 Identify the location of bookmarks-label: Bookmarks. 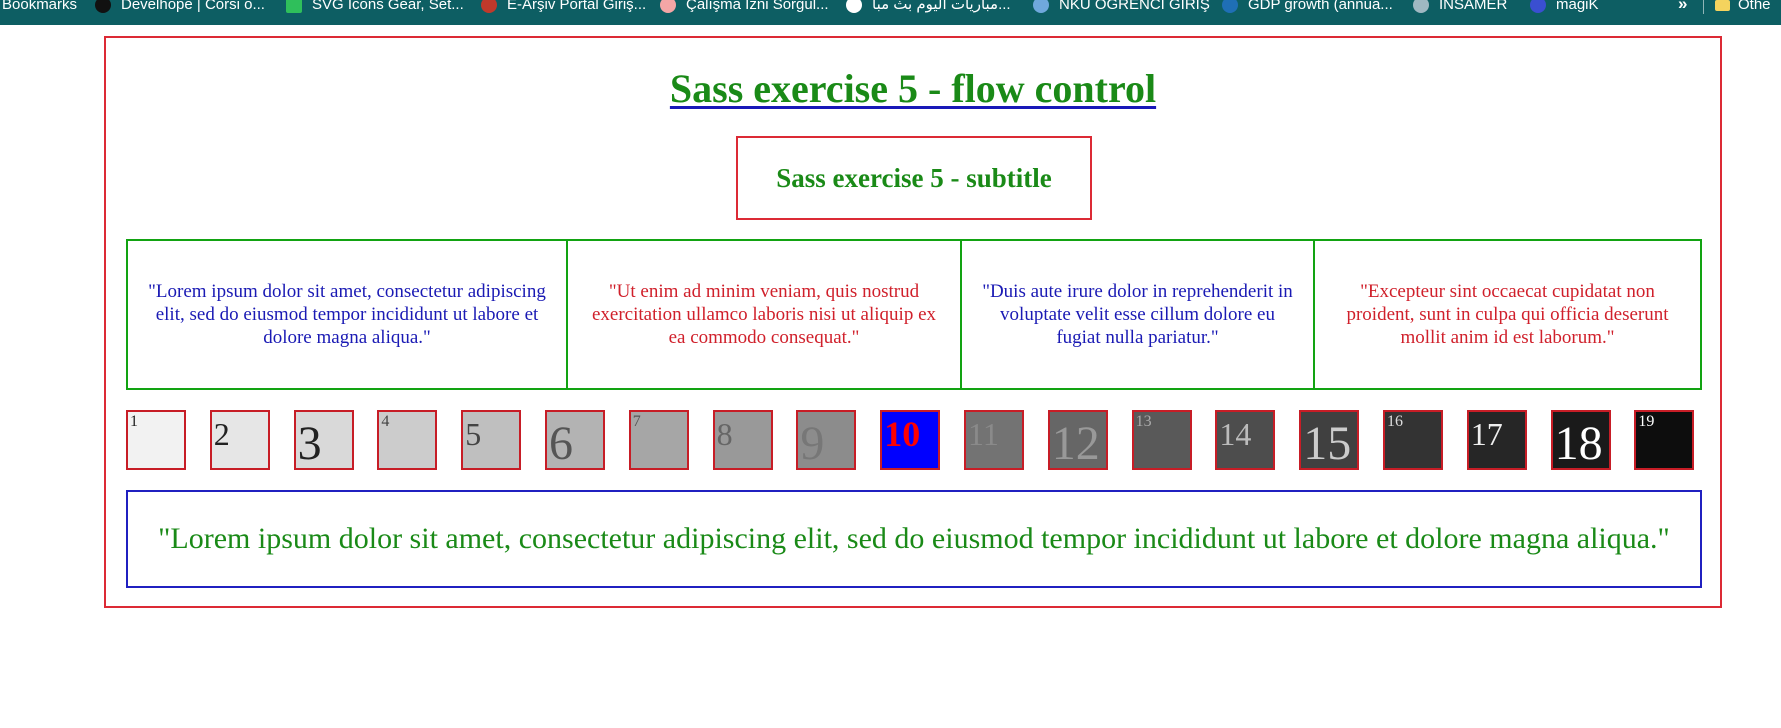
(39, 7).